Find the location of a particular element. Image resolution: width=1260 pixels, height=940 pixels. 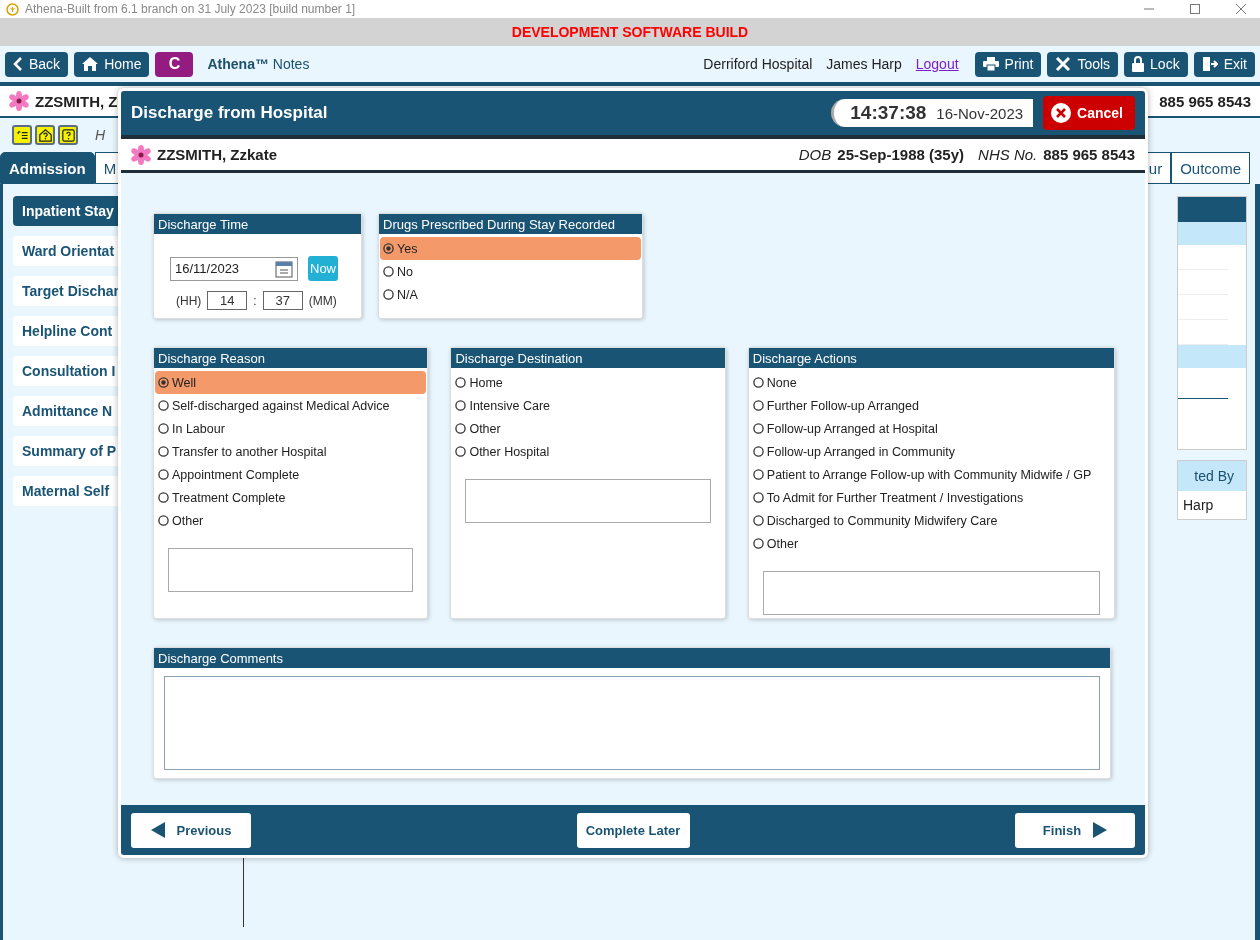

radio-option: To Admit for Further Treatment / Investigations is located at coordinates (931, 497).